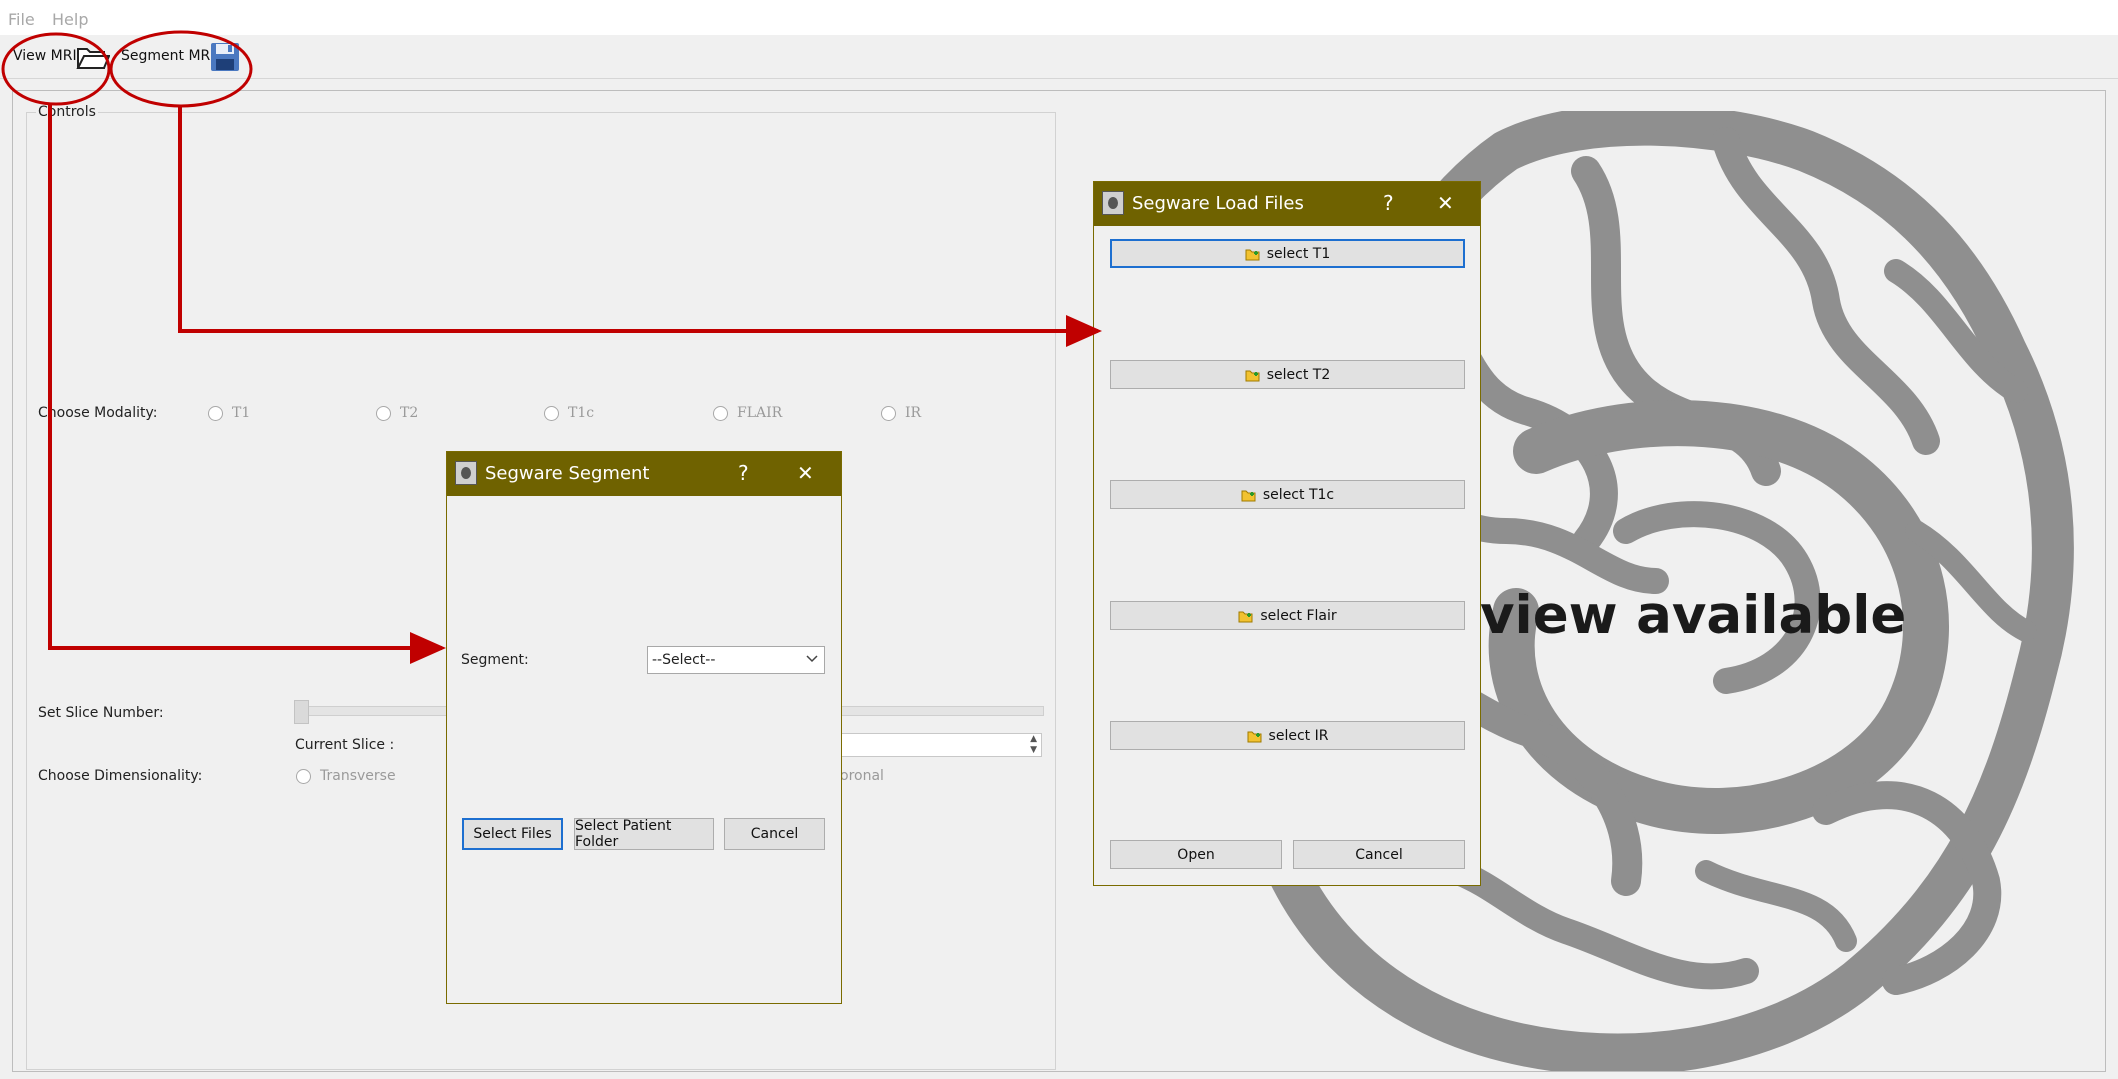  What do you see at coordinates (225, 59) in the screenshot?
I see `floppy-disk-icon` at bounding box center [225, 59].